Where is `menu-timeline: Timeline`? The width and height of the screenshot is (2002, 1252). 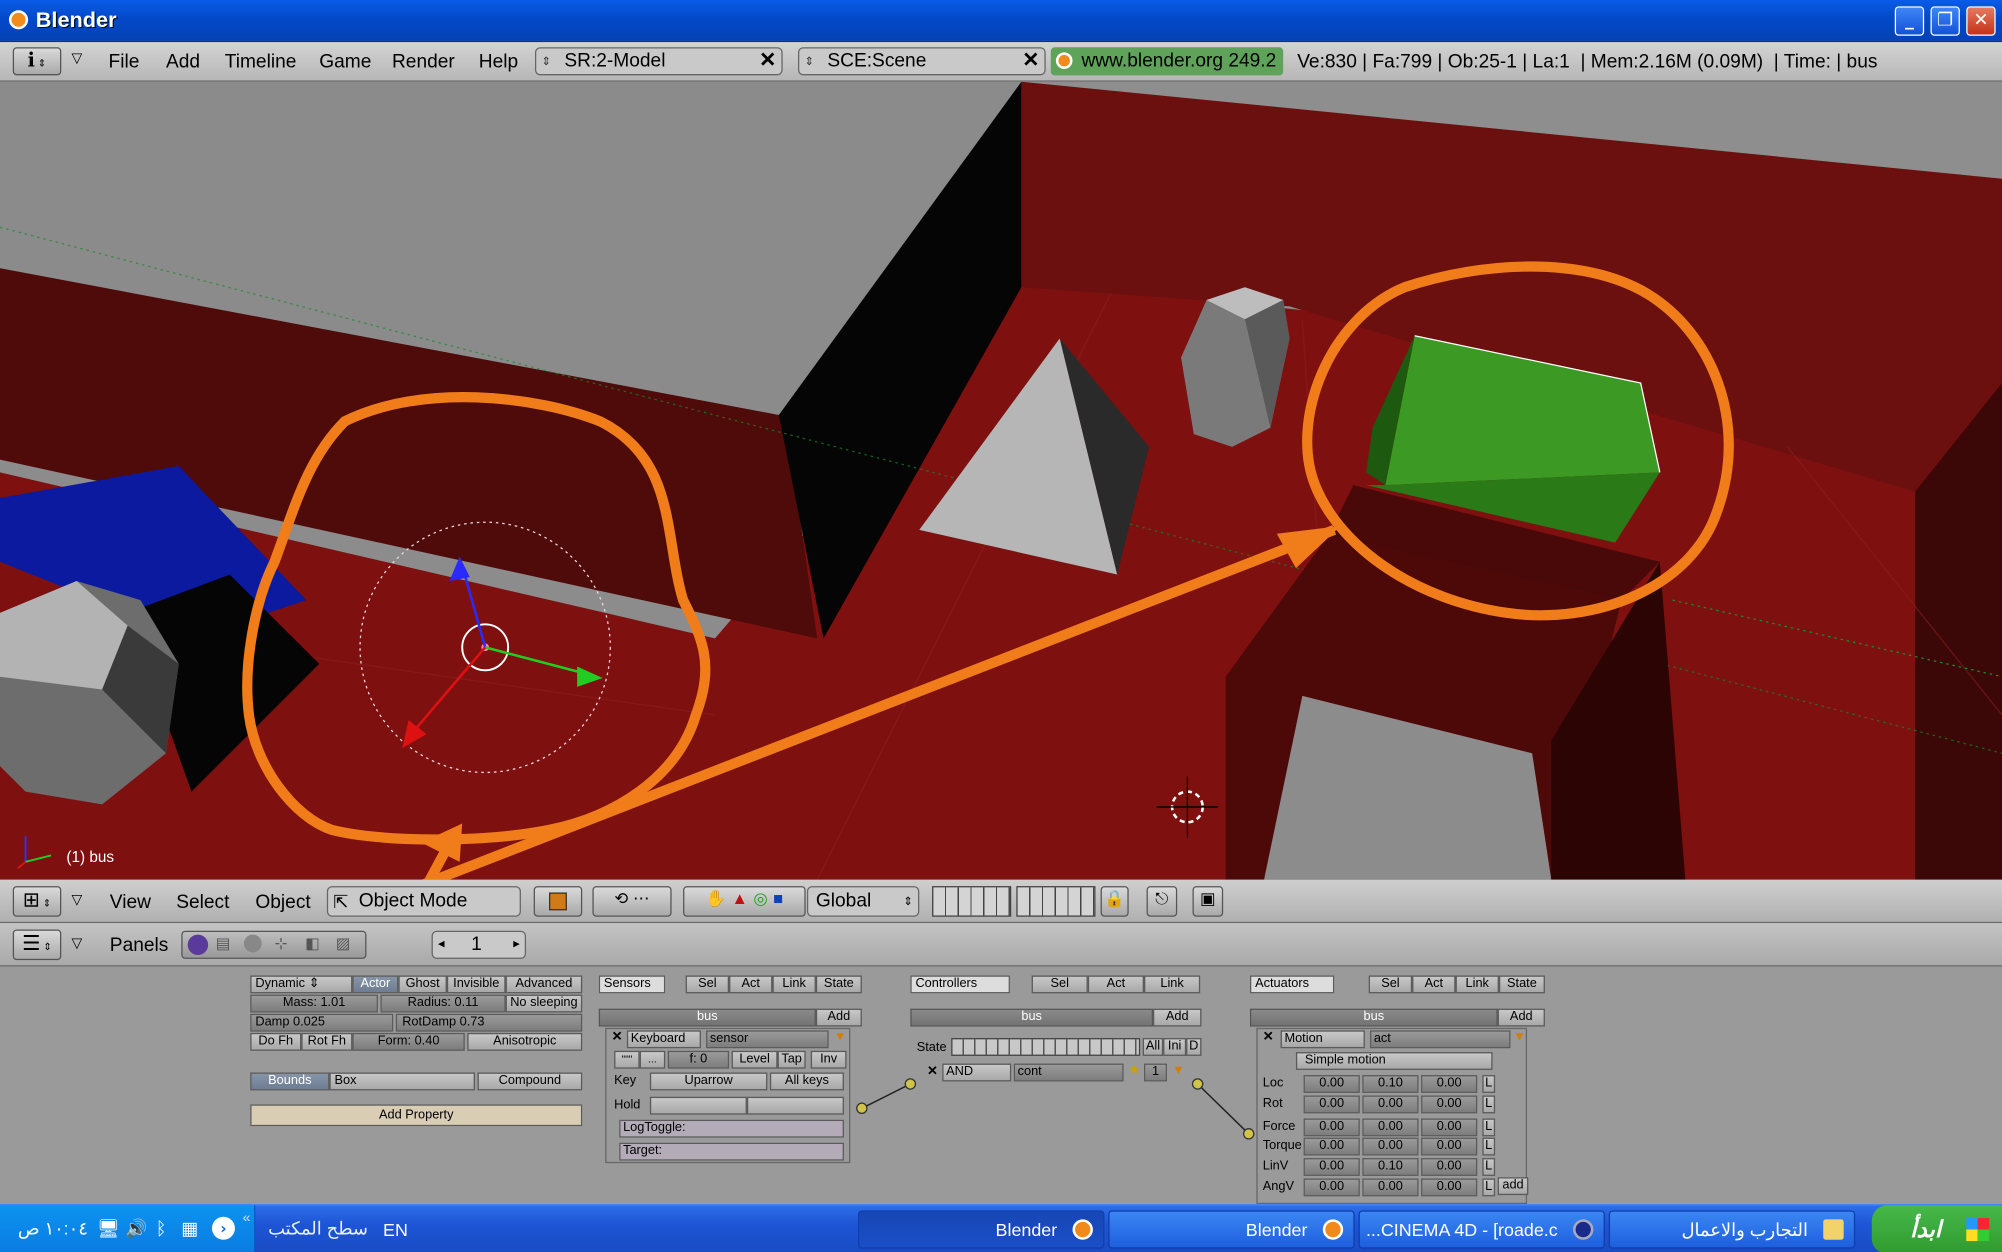 menu-timeline: Timeline is located at coordinates (261, 62).